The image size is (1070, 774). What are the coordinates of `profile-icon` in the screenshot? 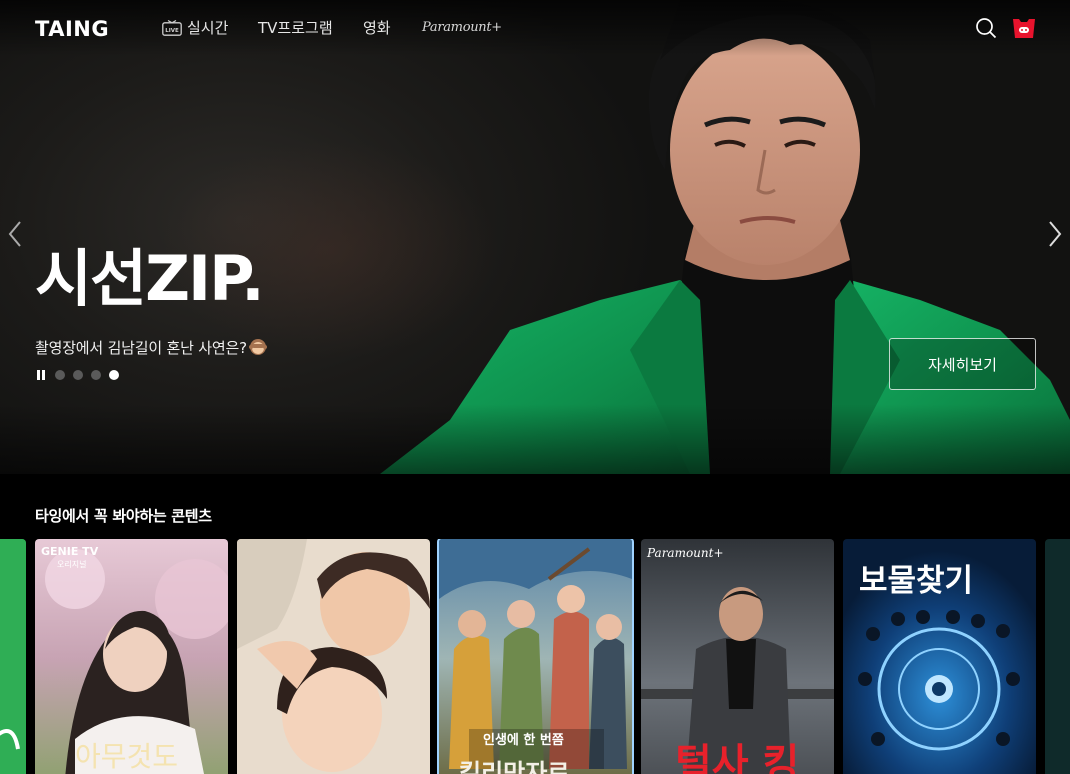 It's located at (1024, 28).